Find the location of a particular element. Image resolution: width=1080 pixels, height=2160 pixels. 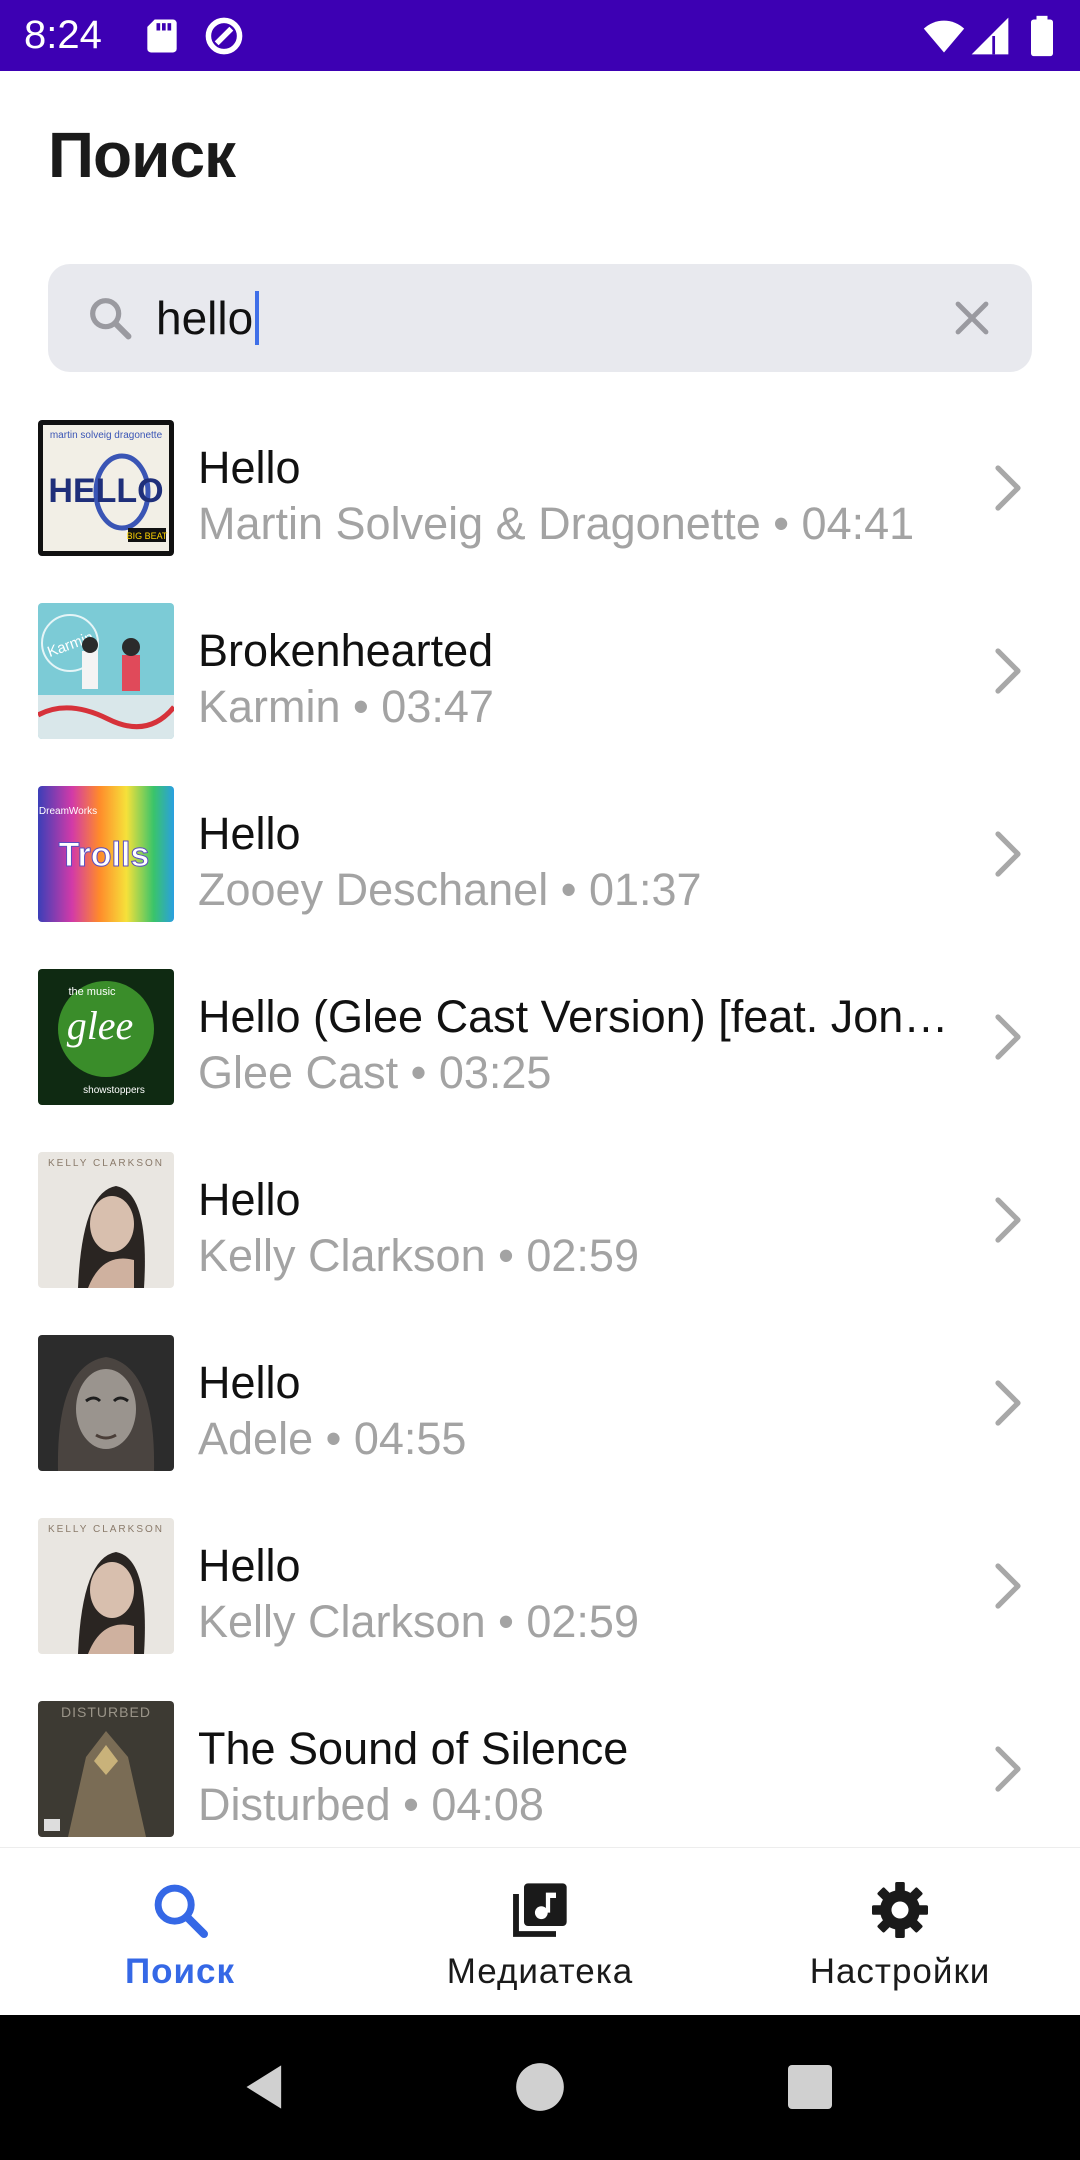

cover-text: martin solveig dragonette is located at coordinates (106, 435).